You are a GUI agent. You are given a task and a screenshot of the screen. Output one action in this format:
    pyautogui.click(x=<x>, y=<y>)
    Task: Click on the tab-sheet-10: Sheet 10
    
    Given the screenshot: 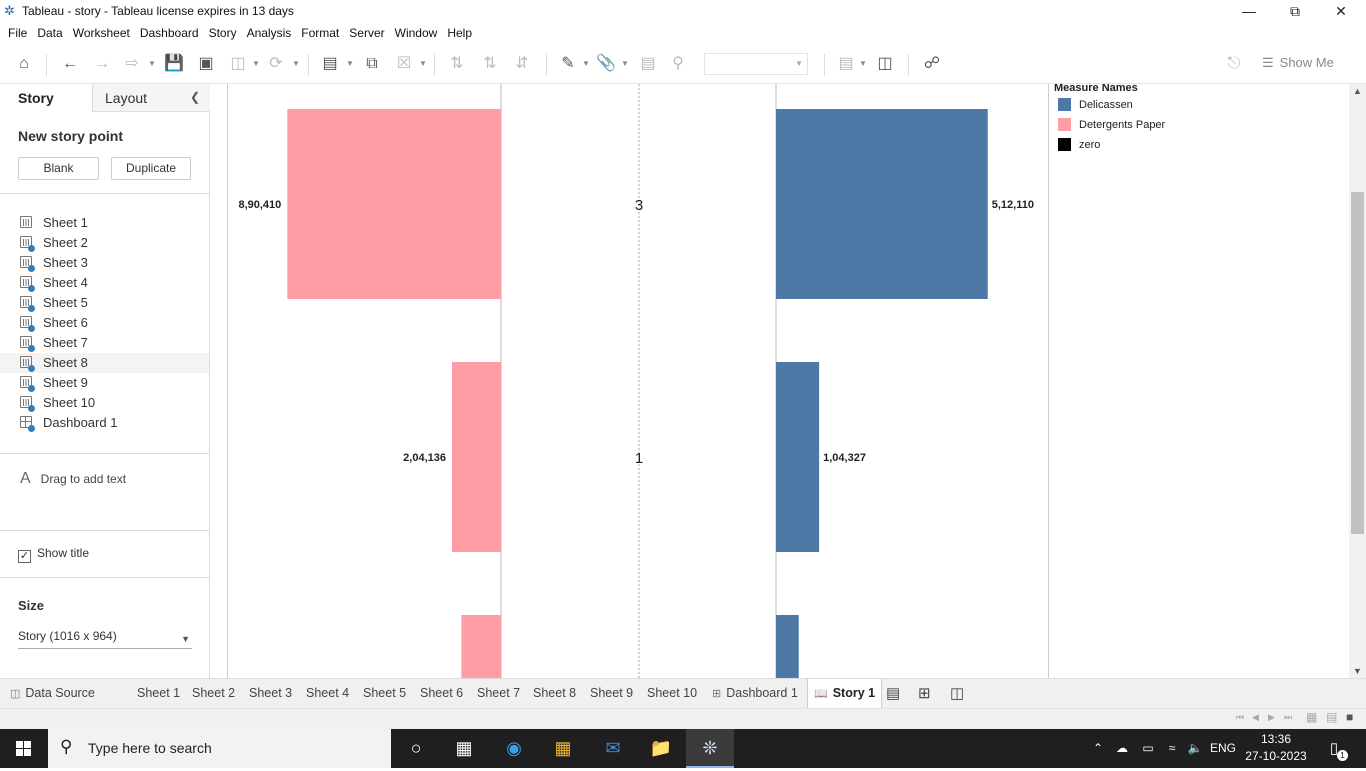 What is the action you would take?
    pyautogui.click(x=672, y=693)
    